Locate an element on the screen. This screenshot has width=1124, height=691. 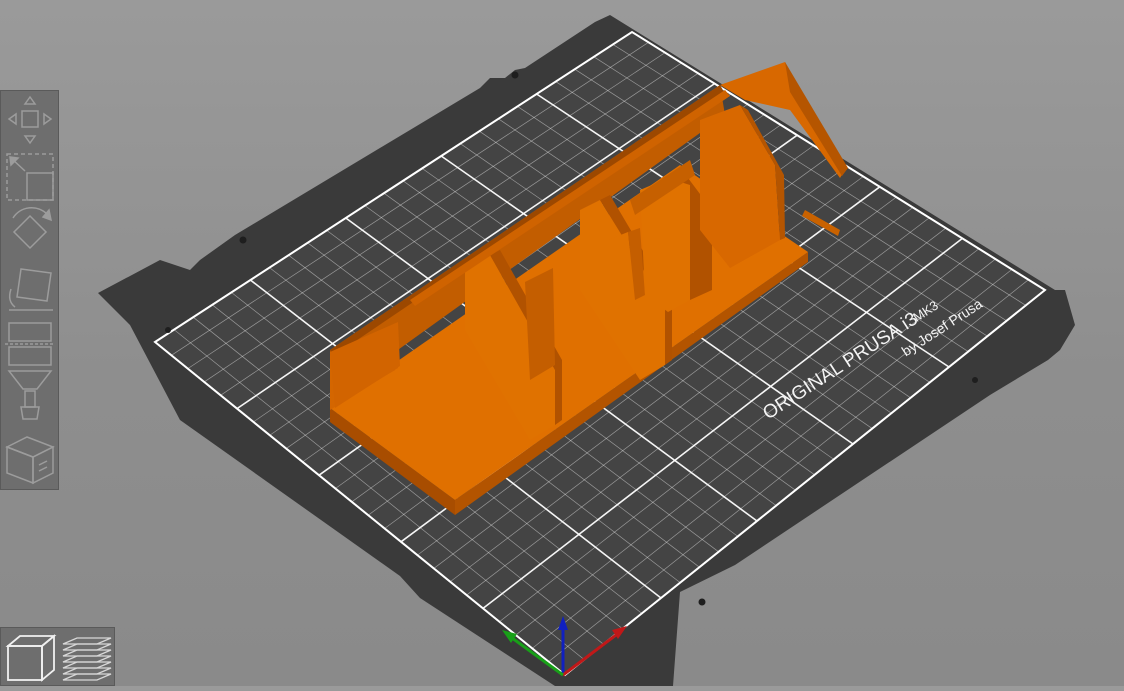
support-paint-icon is located at coordinates (30, 395).